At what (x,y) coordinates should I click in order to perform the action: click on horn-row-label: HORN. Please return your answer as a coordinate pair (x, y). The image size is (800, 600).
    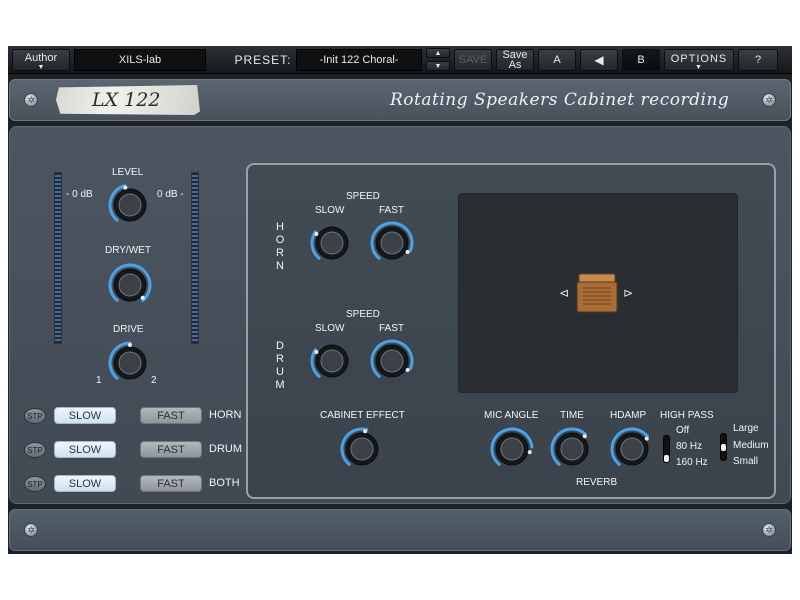
    Looking at the image, I should click on (225, 415).